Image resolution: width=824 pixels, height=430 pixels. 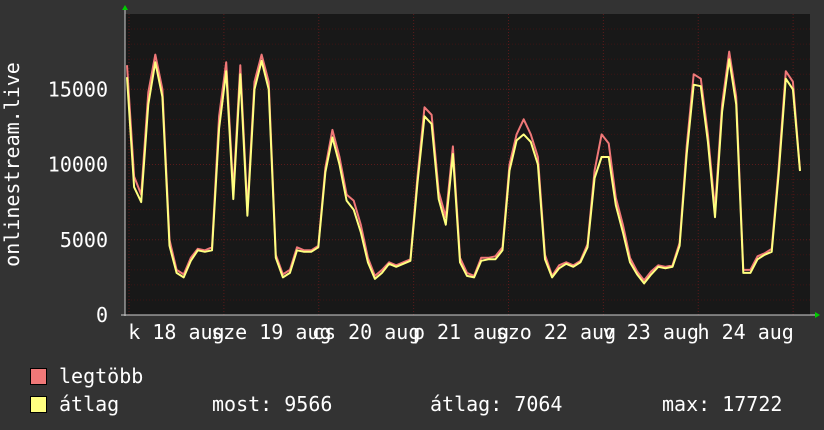 What do you see at coordinates (38, 376) in the screenshot?
I see `legend-swatch-legtobb` at bounding box center [38, 376].